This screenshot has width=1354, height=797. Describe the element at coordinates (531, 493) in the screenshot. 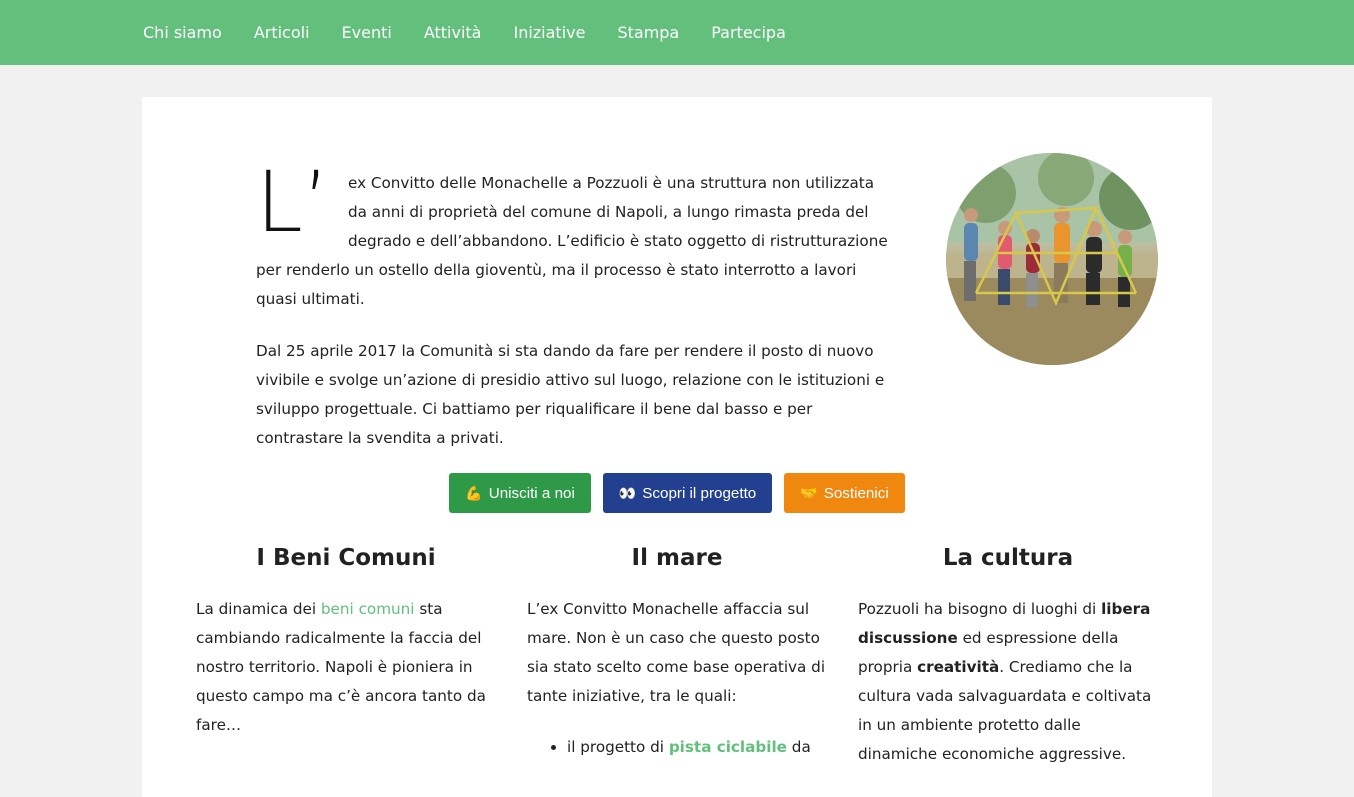

I see `join-button-label: Unisciti a noi` at that location.